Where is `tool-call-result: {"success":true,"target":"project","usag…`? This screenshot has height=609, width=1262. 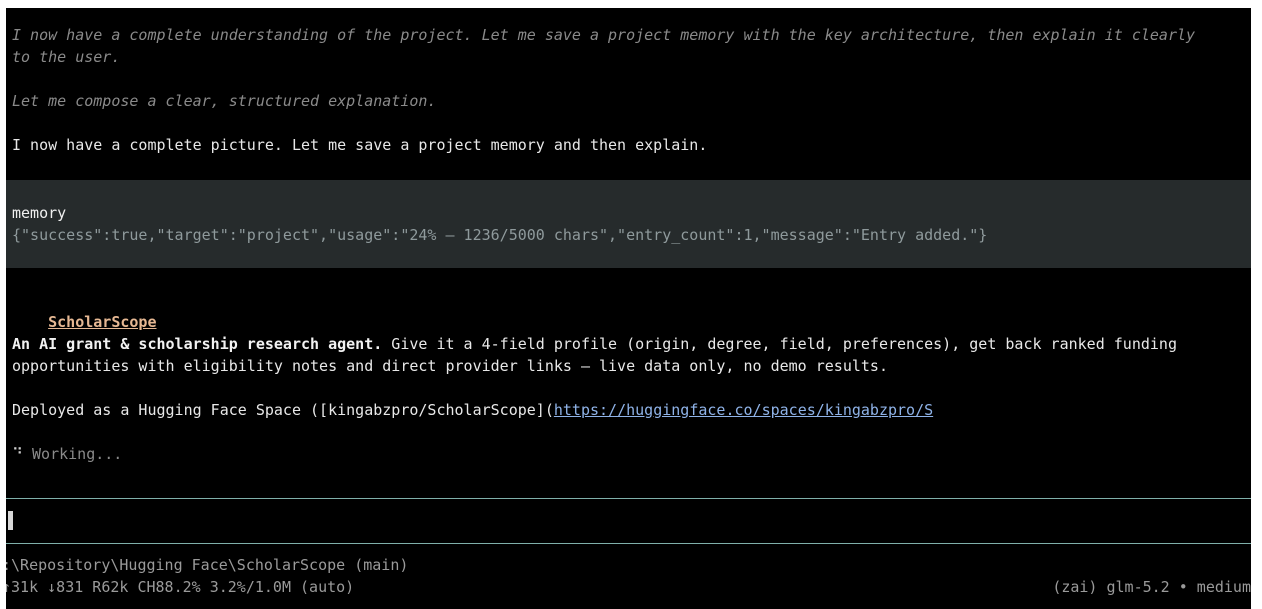
tool-call-result: {"success":true,"target":"project","usag… is located at coordinates (500, 235).